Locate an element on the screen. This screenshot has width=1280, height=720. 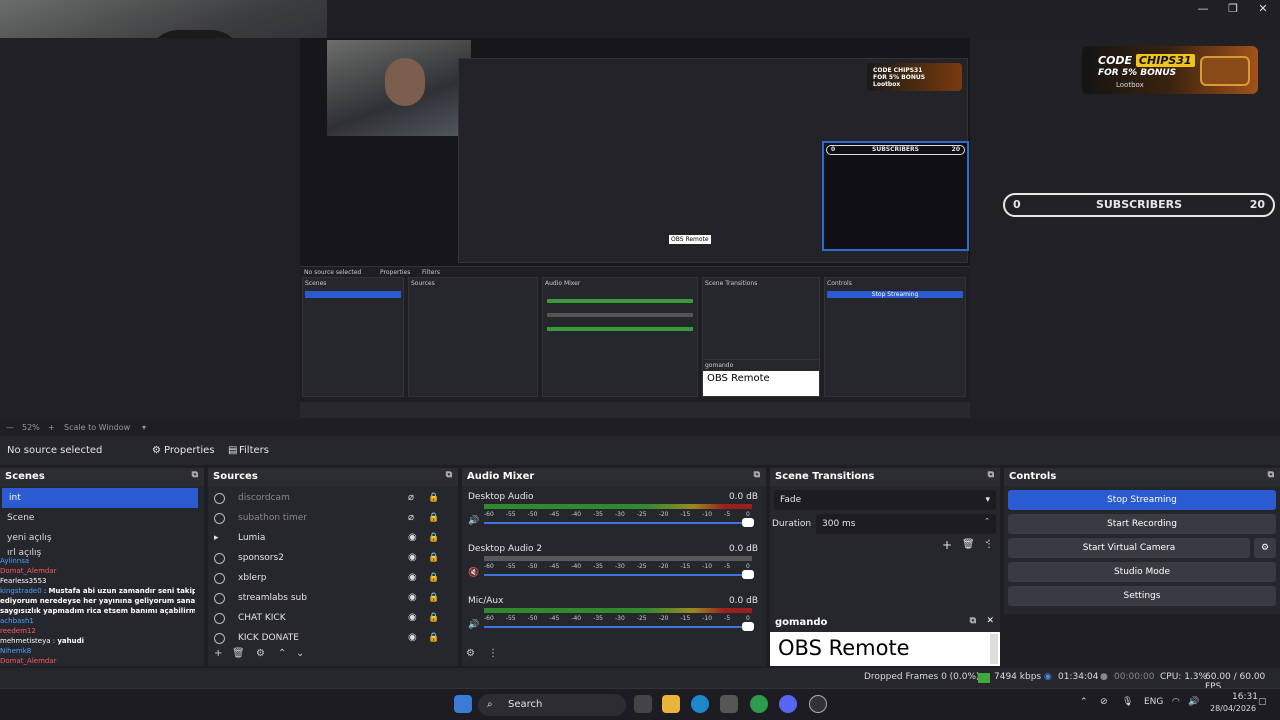
notification-icon: ▢ is located at coordinates (1262, 702).